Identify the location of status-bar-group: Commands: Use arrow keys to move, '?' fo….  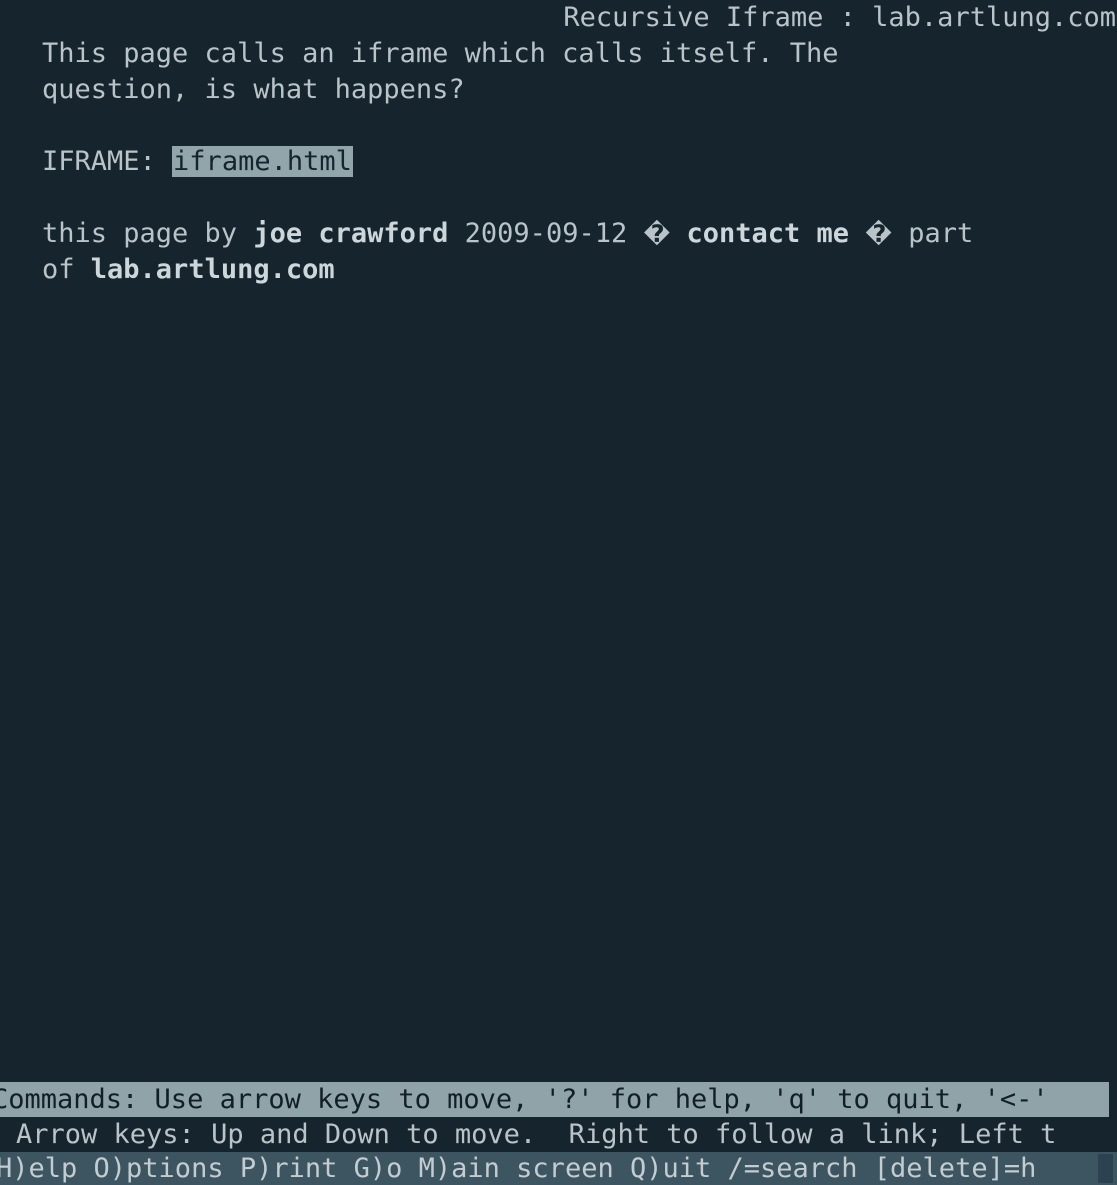
(558, 1133).